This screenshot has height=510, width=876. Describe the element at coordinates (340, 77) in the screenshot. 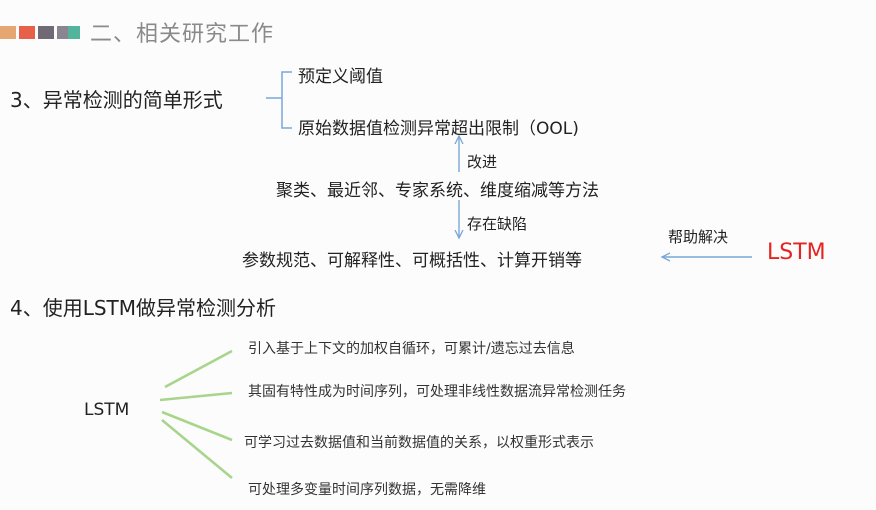

I see `section3-branch-1: 预定义阈值` at that location.